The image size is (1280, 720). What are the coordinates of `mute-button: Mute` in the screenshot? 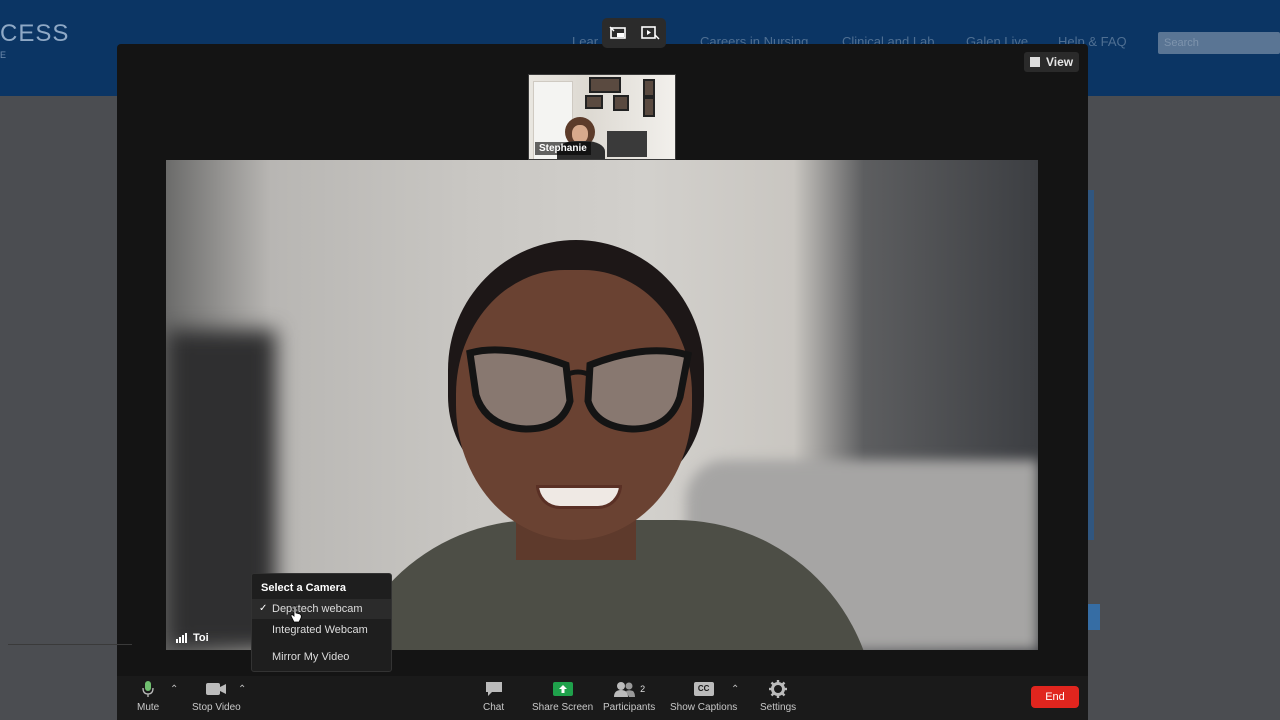 It's located at (148, 696).